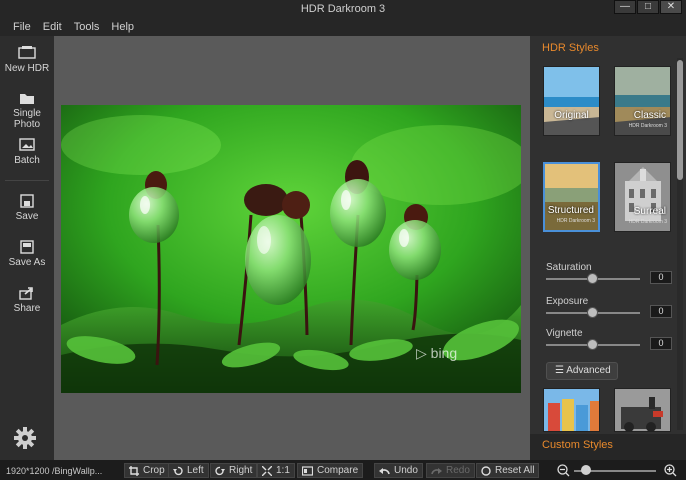 The image size is (686, 480). I want to click on title-bar: HDR Darkroom 3 — □ ✕, so click(343, 9).